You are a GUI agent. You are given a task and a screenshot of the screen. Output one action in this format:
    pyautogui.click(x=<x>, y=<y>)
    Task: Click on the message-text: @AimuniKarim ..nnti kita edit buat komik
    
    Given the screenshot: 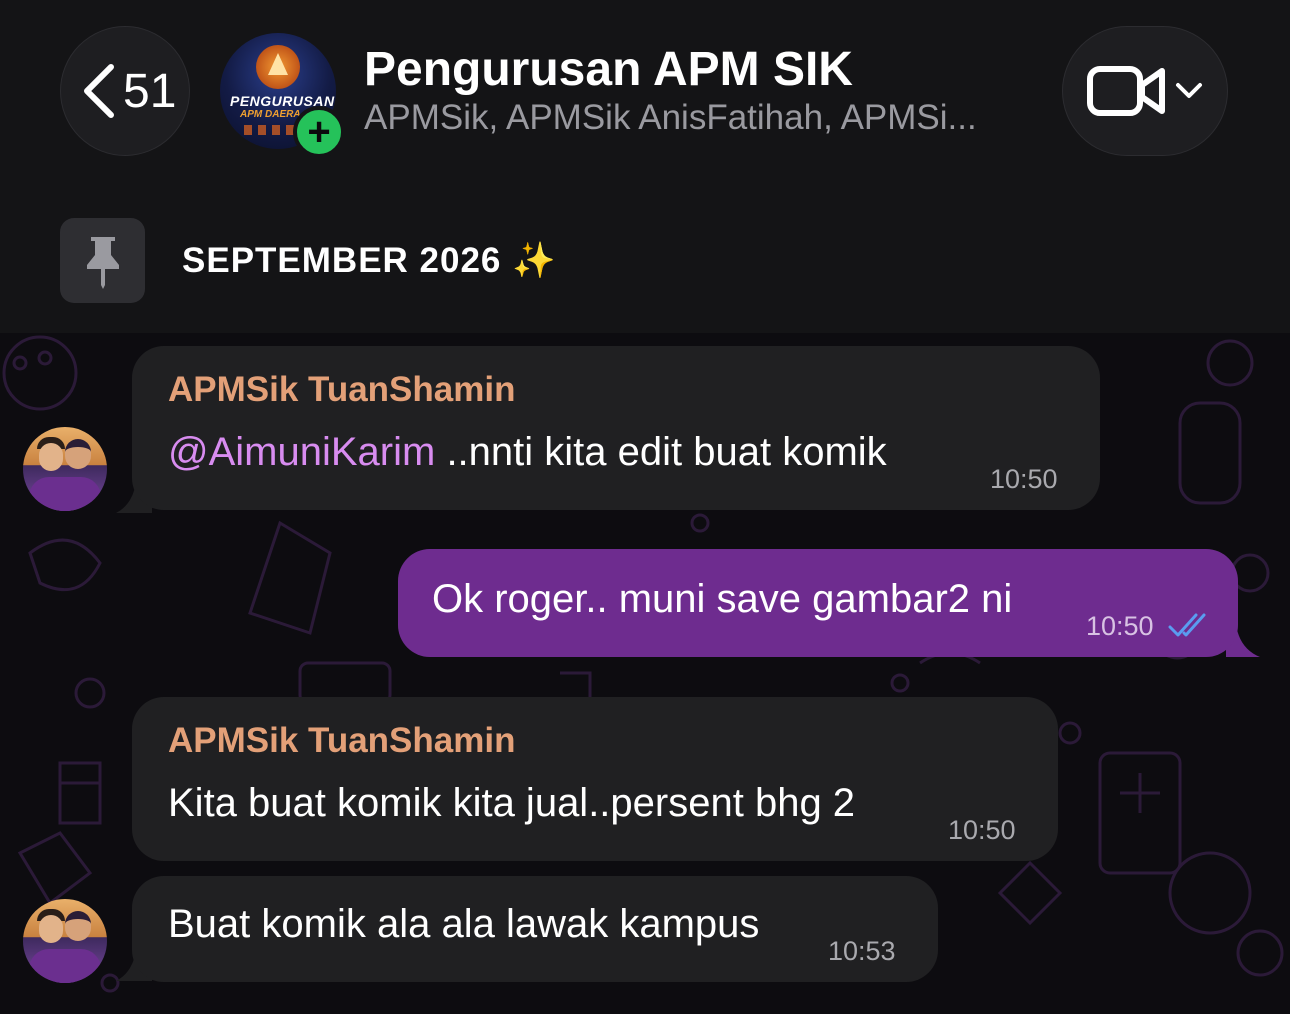 What is the action you would take?
    pyautogui.click(x=527, y=452)
    